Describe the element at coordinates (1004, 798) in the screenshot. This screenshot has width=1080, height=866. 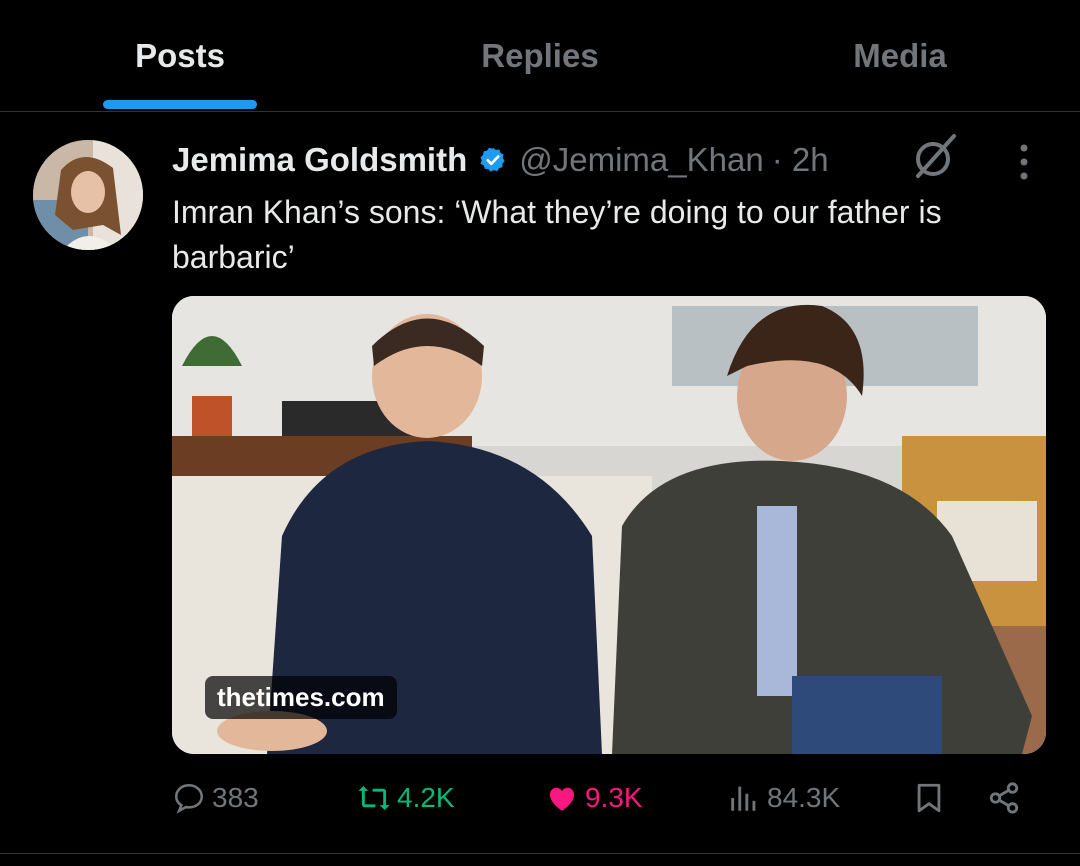
I see `share-icon` at that location.